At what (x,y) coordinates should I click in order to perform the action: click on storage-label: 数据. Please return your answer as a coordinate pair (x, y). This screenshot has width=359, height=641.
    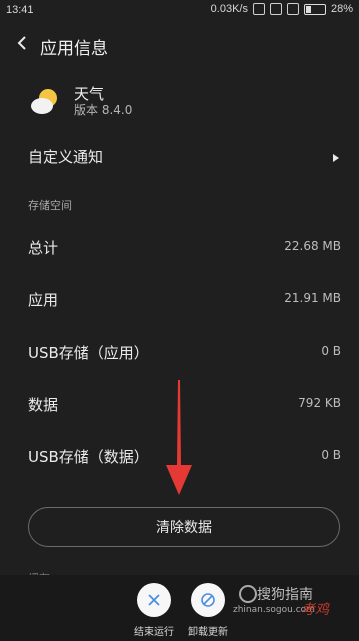
    Looking at the image, I should click on (43, 405).